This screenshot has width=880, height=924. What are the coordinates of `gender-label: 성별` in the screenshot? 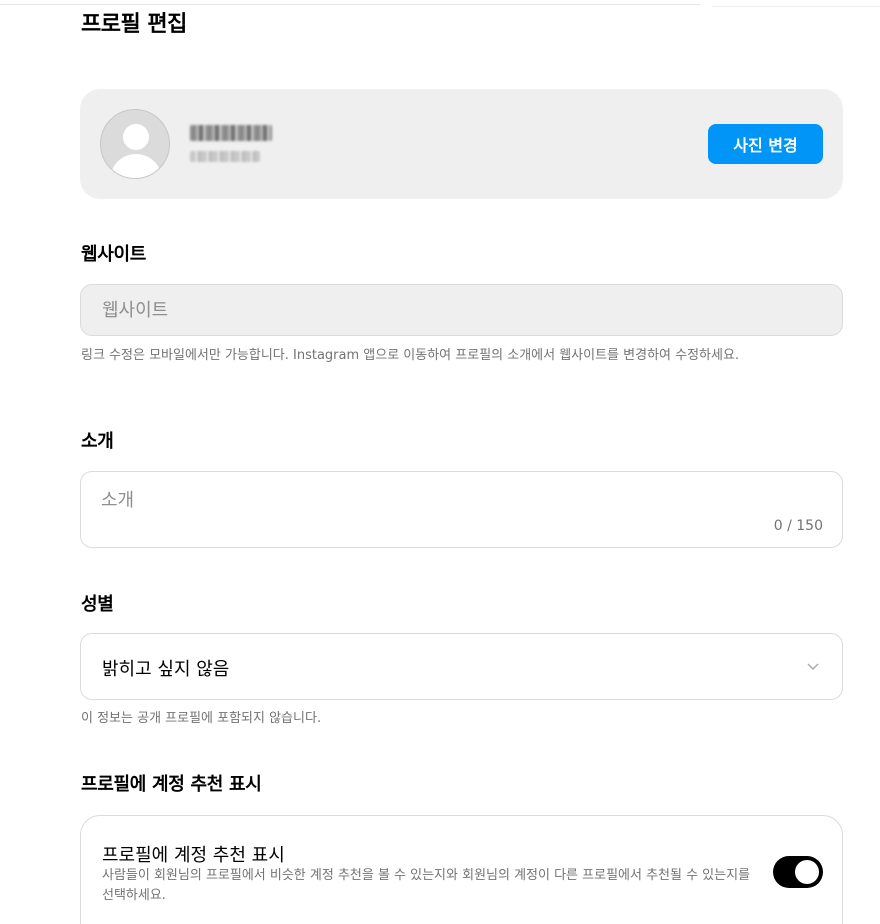 It's located at (97, 604).